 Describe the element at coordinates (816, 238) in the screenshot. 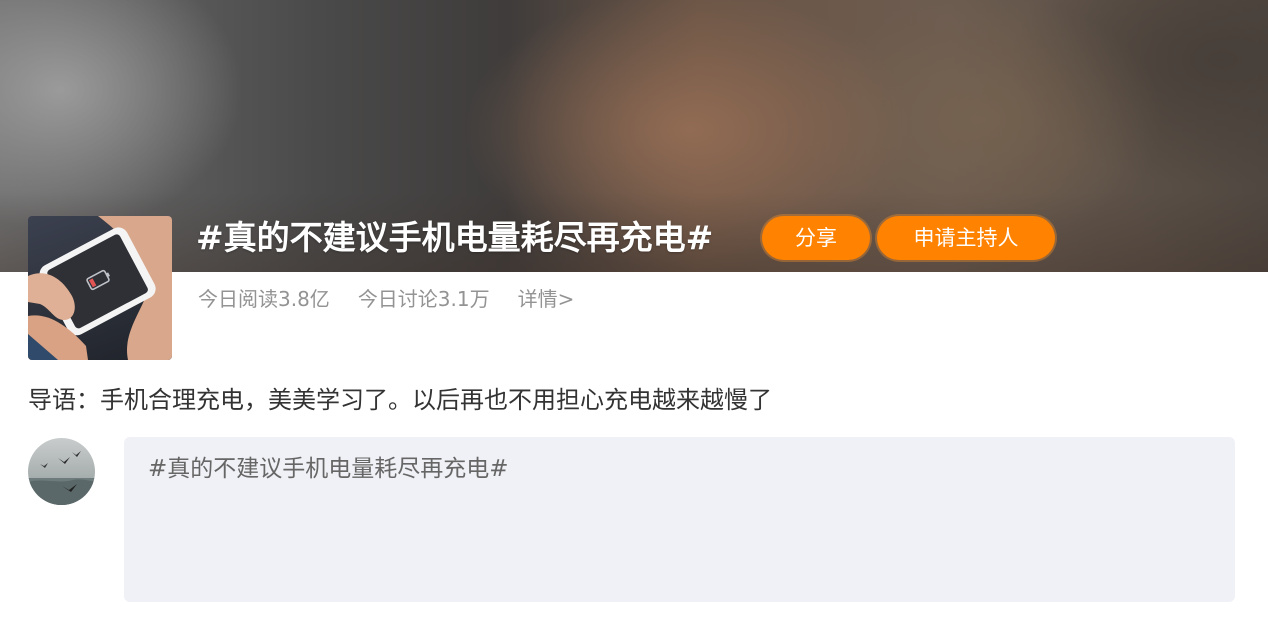

I see `share-button: 分享` at that location.